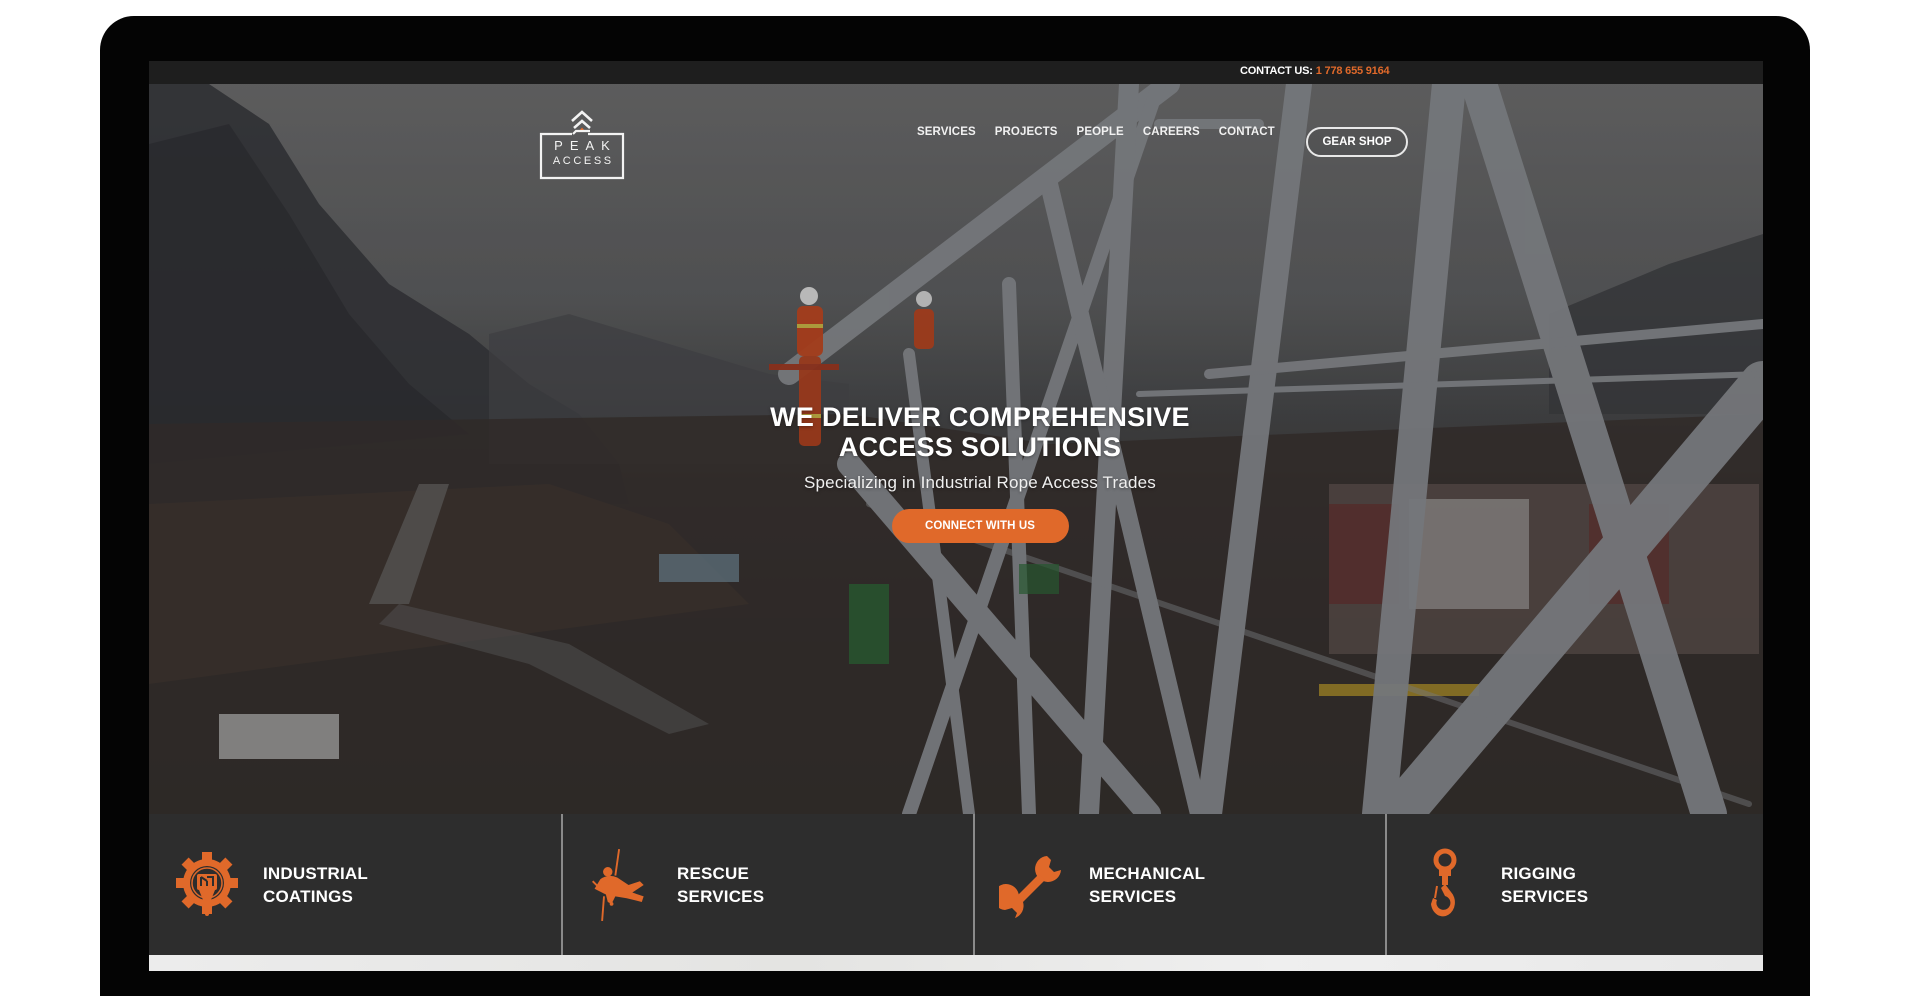 The image size is (1920, 996). Describe the element at coordinates (1247, 132) in the screenshot. I see `nav-contact: CONTACT` at that location.